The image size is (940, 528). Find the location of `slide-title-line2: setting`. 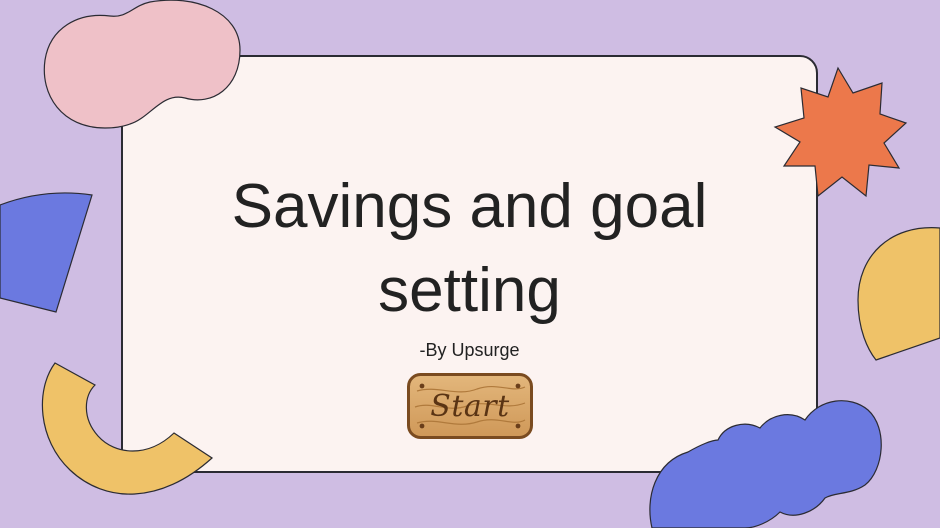

slide-title-line2: setting is located at coordinates (469, 290).